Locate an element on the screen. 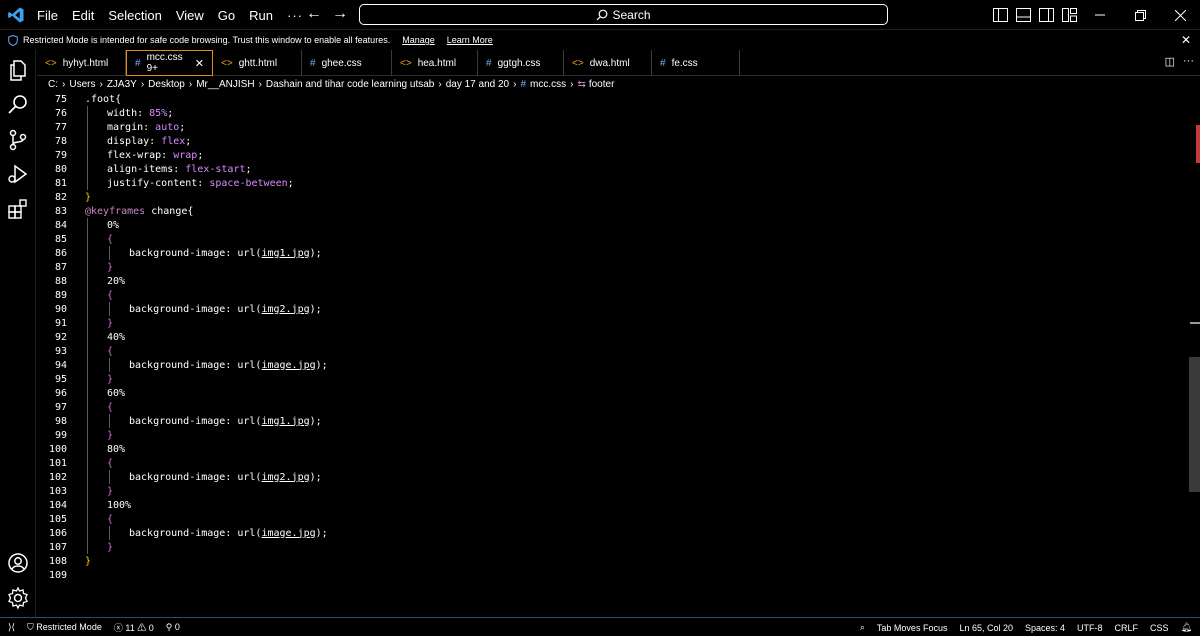  css-value: flex-start is located at coordinates (215, 169).